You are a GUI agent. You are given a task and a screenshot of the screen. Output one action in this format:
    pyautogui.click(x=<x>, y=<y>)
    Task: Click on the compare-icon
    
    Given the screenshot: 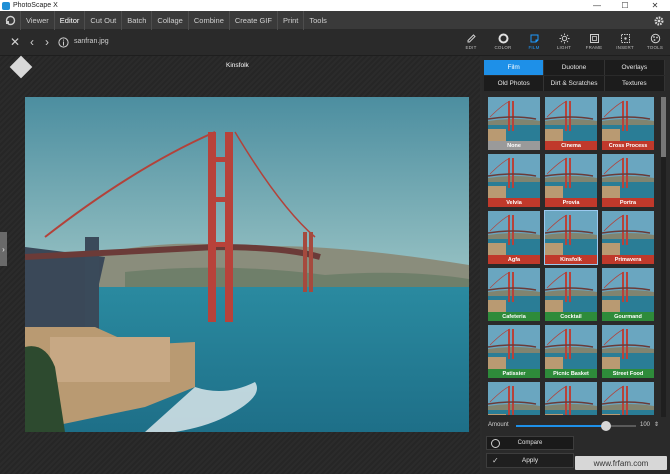 What is the action you would take?
    pyautogui.click(x=495, y=443)
    